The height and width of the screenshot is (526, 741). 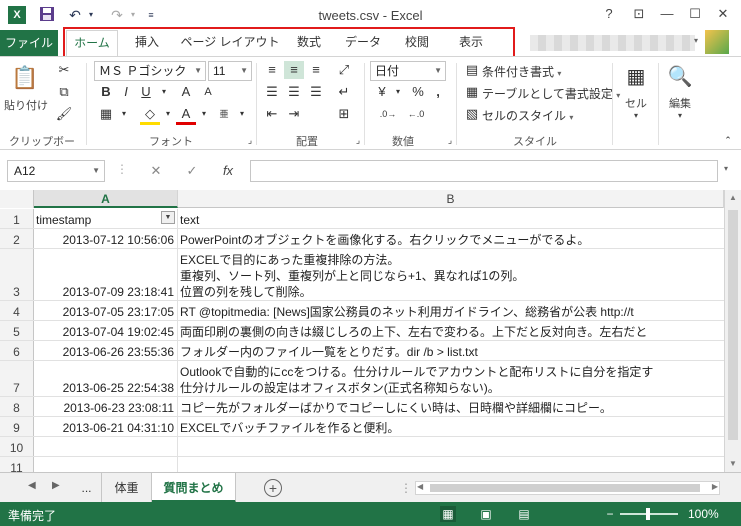 I want to click on merge-center-icon: ⊞, so click(x=344, y=114).